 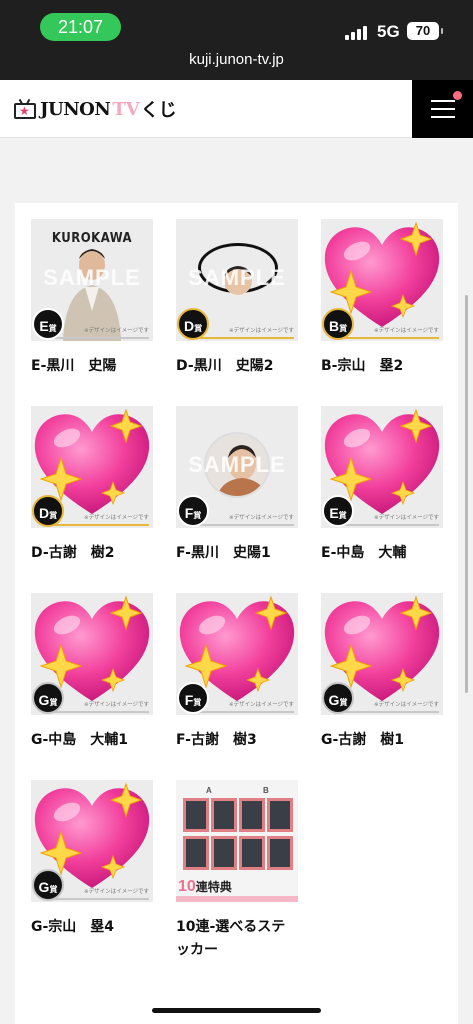 I want to click on prize-thumbnail: KUROKAWA SAMPLE ※デザインはイメージです E賞, so click(x=92, y=280).